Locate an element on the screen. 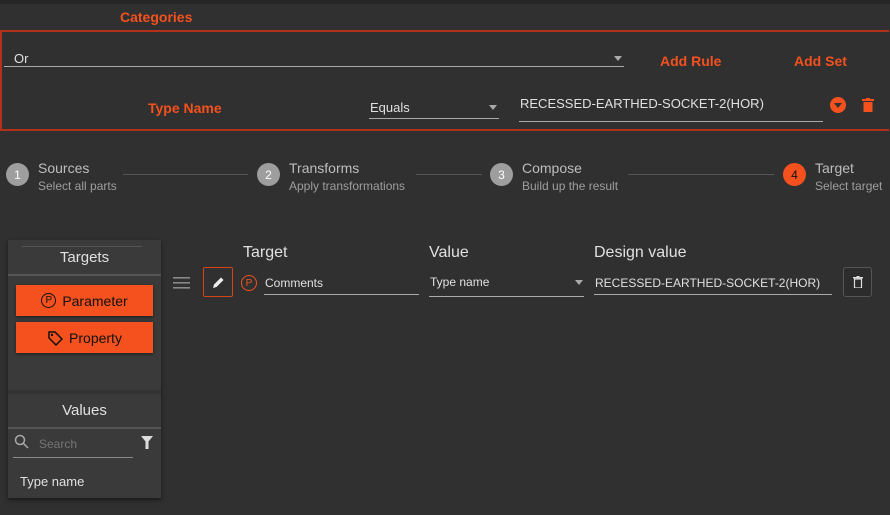 This screenshot has height=515, width=890. values-list-item: Type name is located at coordinates (52, 481).